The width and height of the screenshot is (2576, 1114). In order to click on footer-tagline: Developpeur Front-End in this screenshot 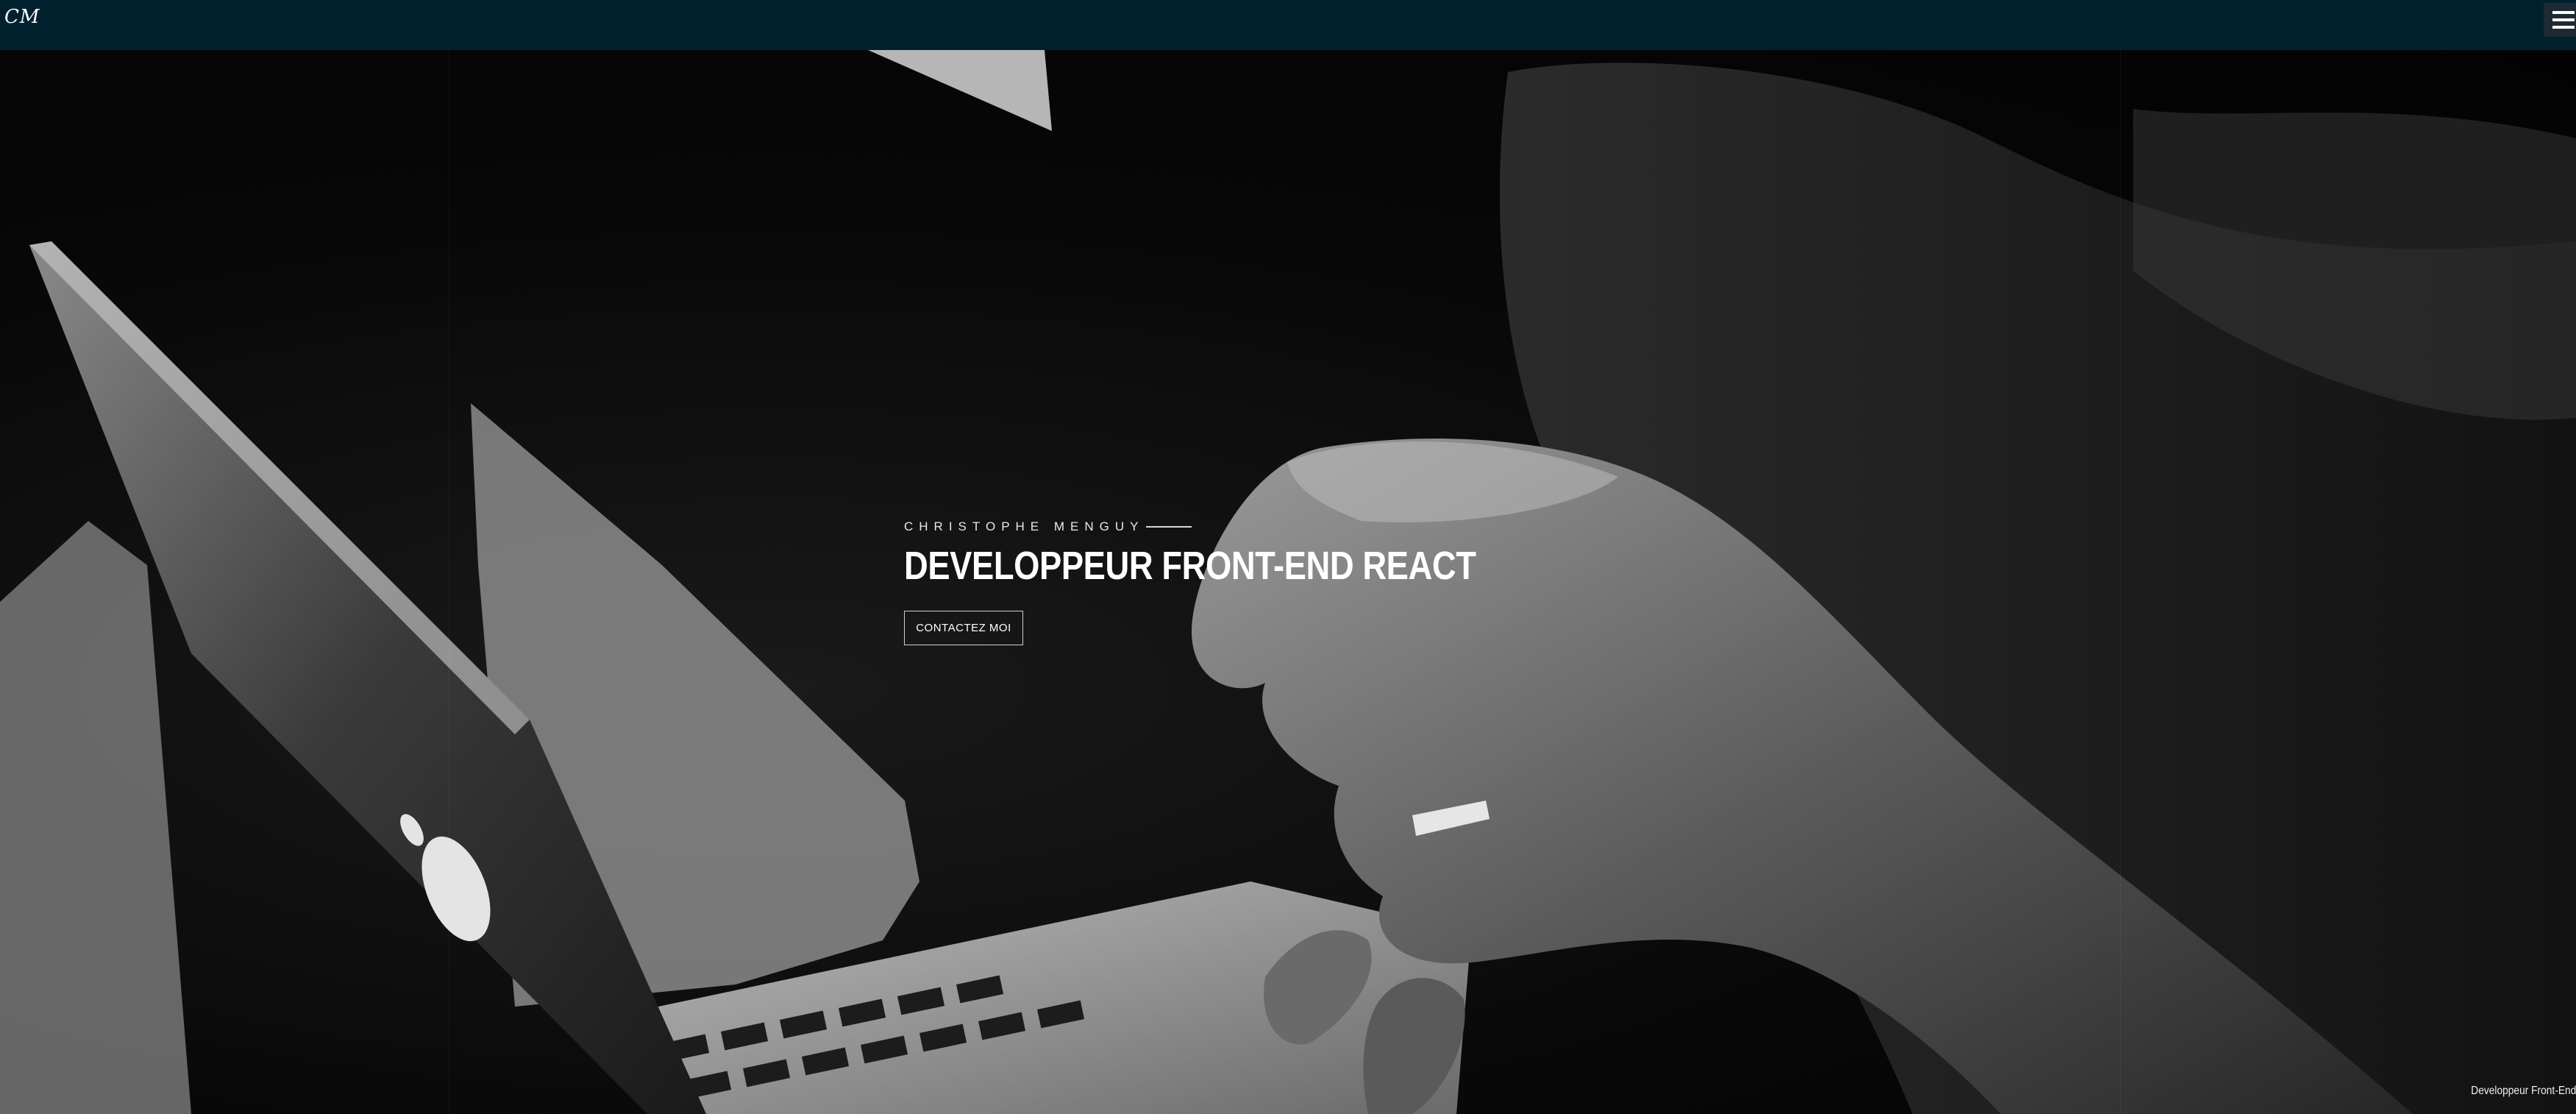, I will do `click(2523, 1091)`.